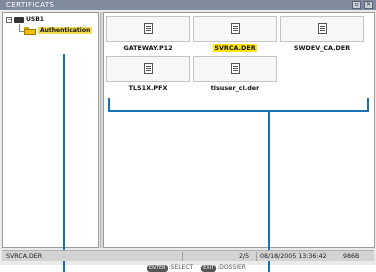  Describe the element at coordinates (322, 48) in the screenshot. I see `file-name: SWDEV_CA.DER` at that location.